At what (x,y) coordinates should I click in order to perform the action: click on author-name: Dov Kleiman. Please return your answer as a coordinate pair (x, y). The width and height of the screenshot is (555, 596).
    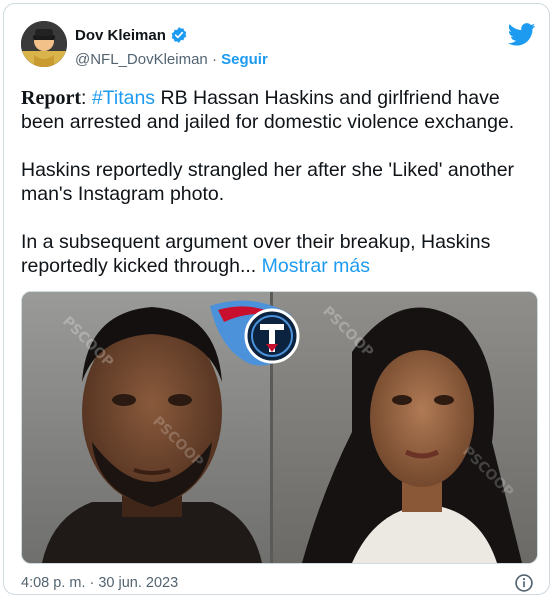
    Looking at the image, I should click on (120, 35).